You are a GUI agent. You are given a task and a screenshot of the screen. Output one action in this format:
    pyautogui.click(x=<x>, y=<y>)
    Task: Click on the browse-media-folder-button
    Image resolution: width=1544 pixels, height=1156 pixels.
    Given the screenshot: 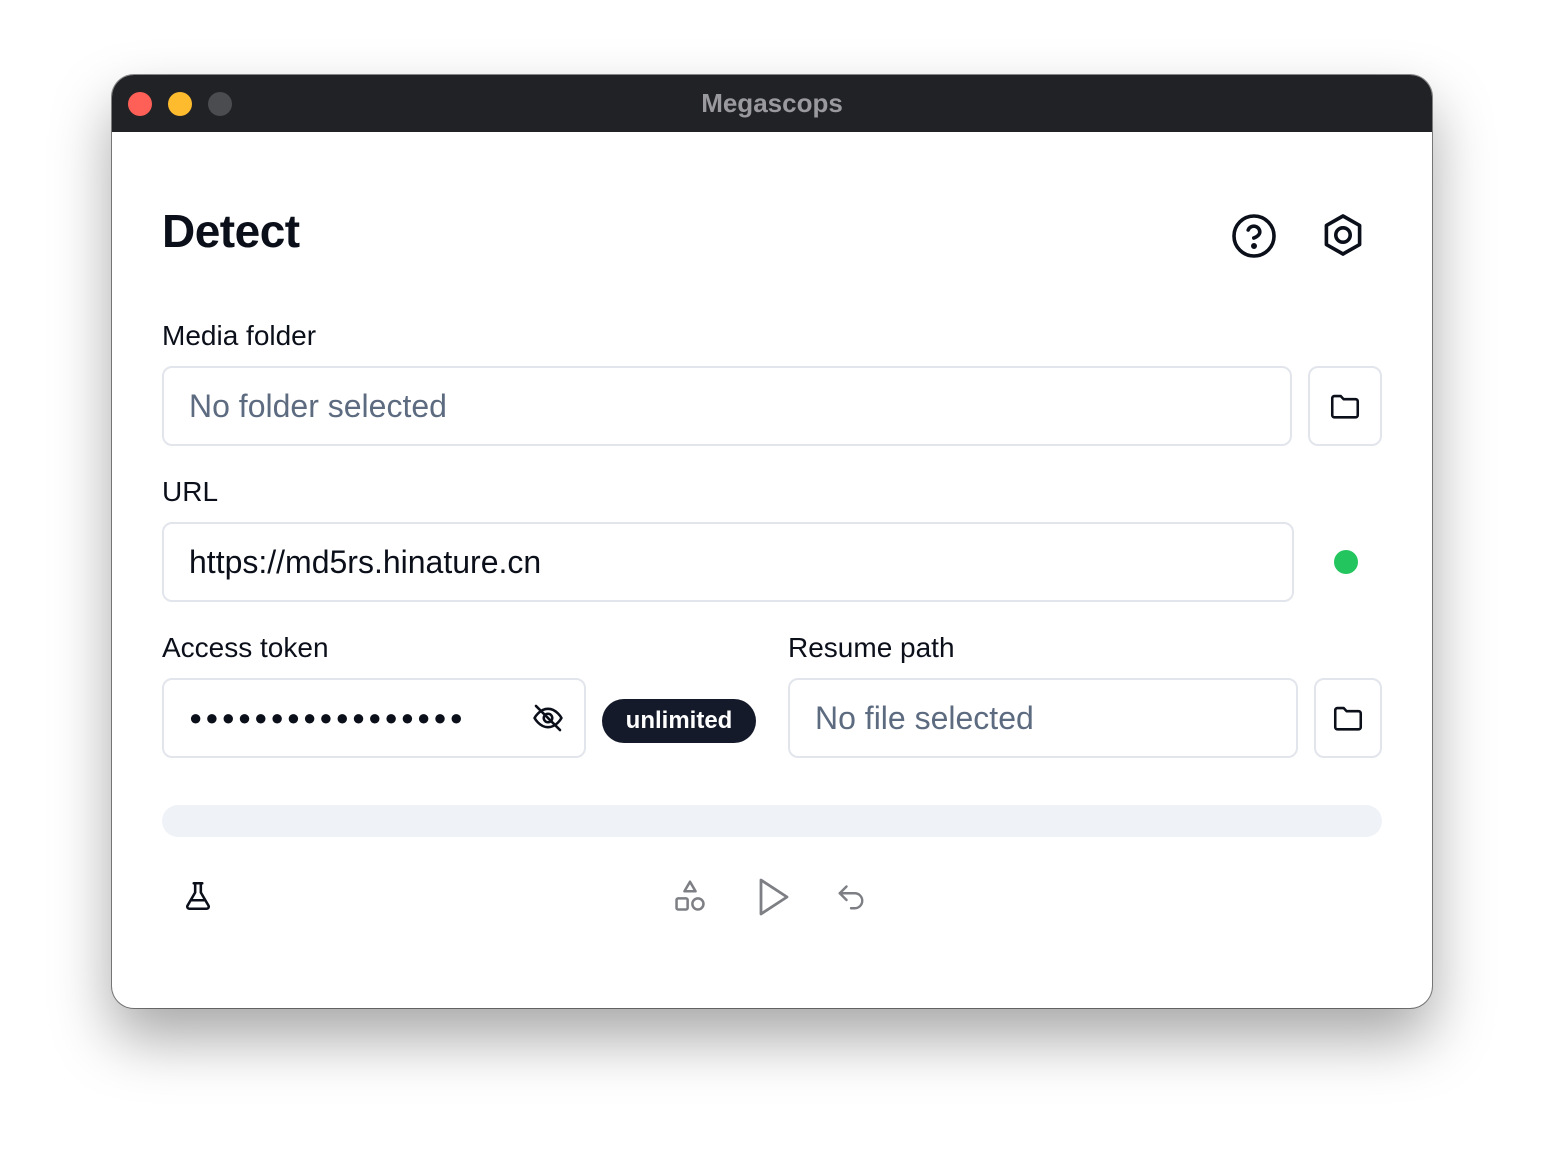 What is the action you would take?
    pyautogui.click(x=1345, y=406)
    